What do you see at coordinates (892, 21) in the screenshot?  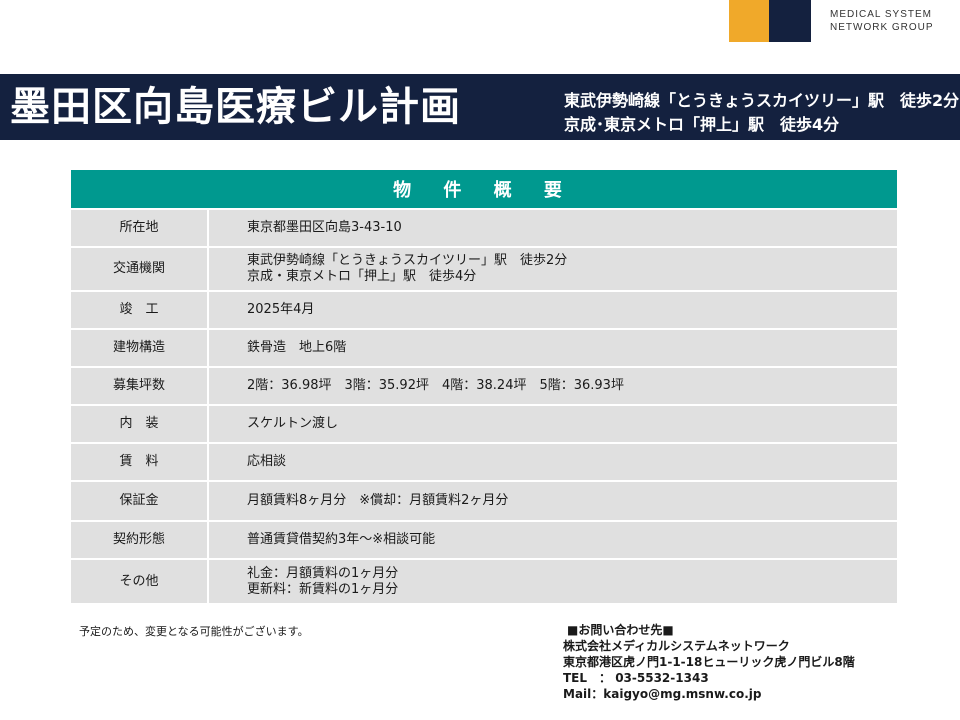 I see `company-logo-text: MEDICAL SYSTEM NETWORK GROUP` at bounding box center [892, 21].